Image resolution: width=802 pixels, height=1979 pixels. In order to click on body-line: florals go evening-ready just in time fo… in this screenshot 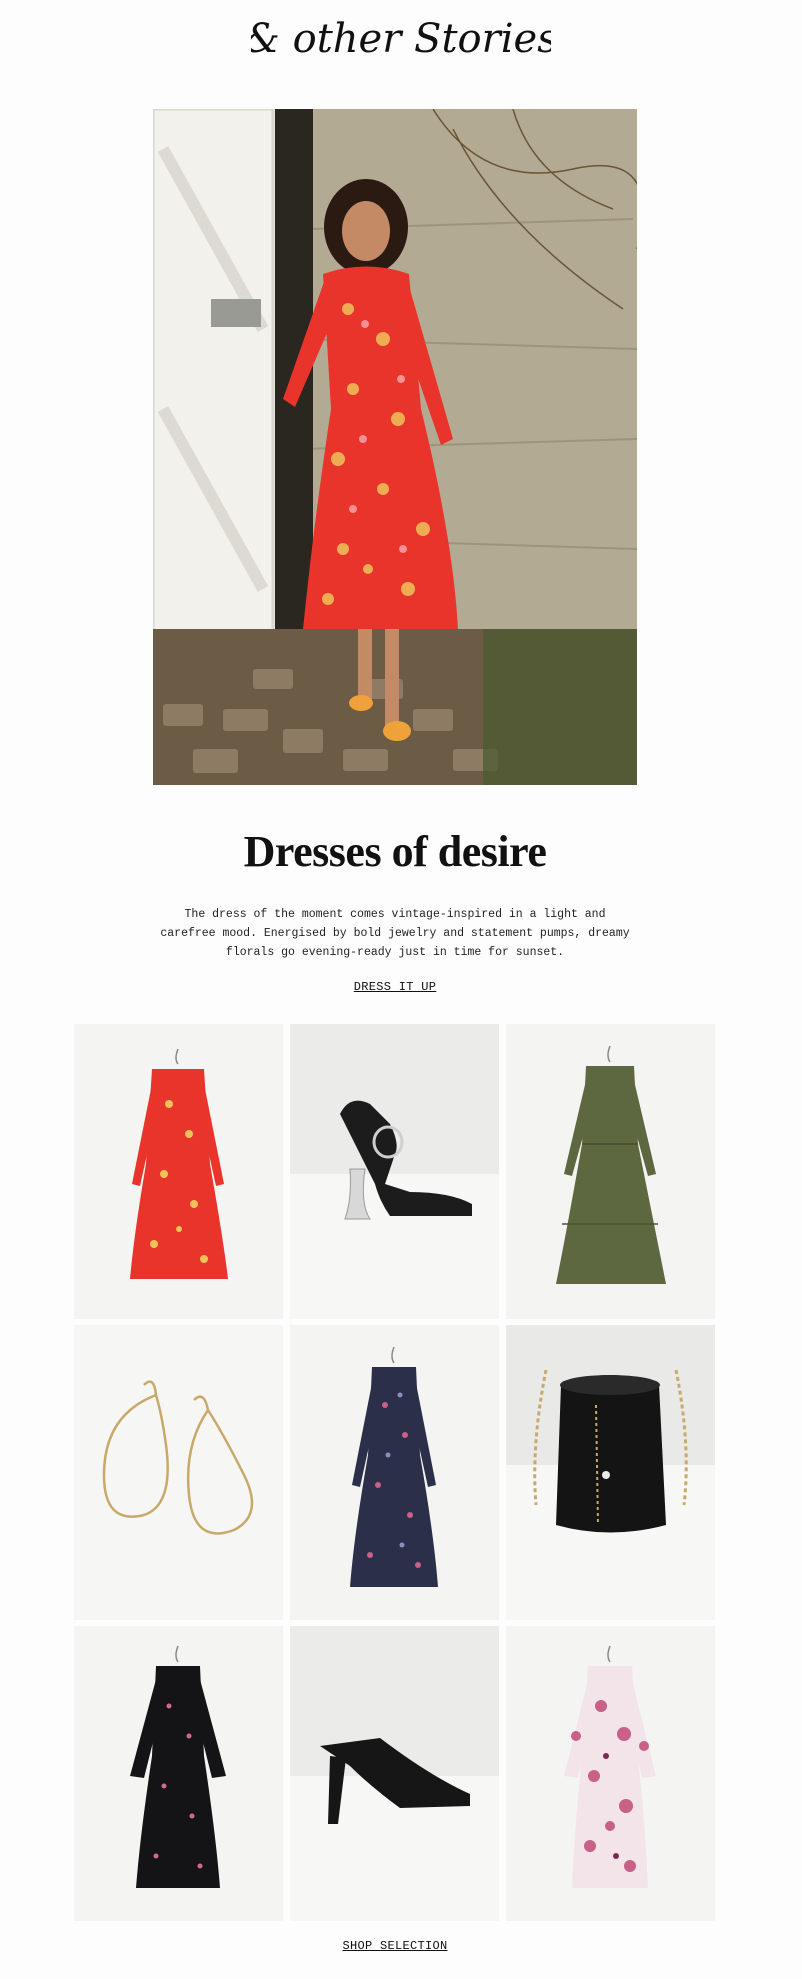, I will do `click(395, 952)`.